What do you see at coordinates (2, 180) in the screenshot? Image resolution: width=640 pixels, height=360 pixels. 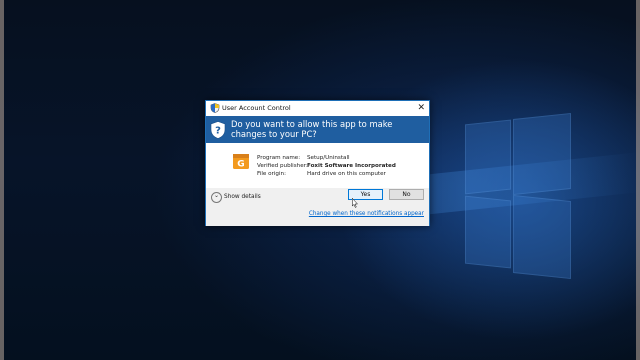 I see `screen-edge-left` at bounding box center [2, 180].